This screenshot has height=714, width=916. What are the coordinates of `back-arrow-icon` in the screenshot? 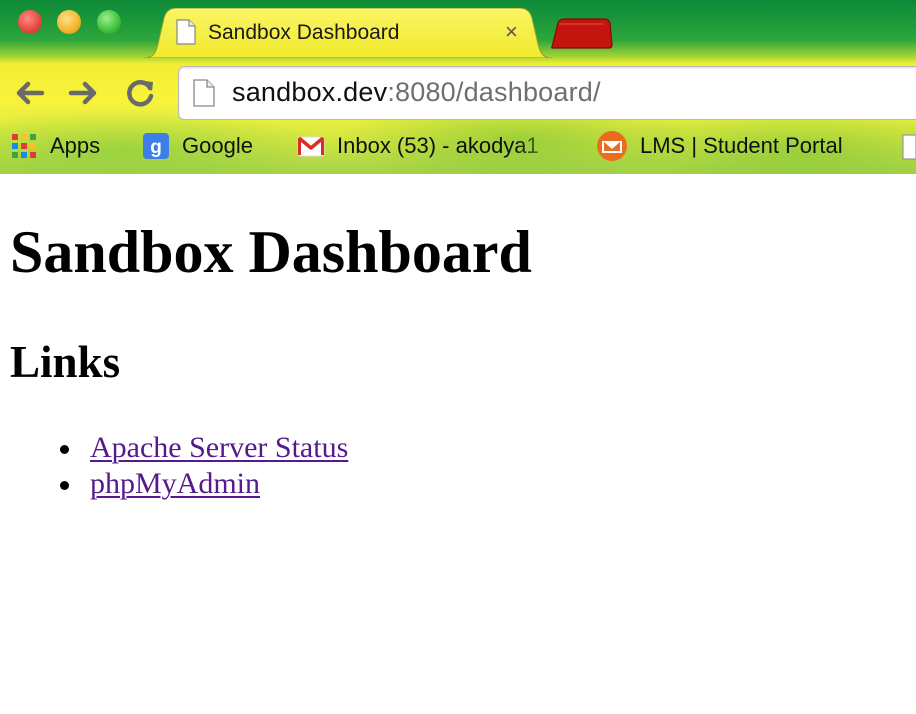 It's located at (29, 93).